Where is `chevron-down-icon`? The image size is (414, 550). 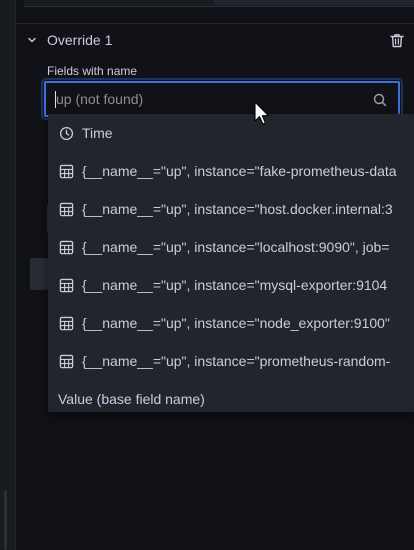
chevron-down-icon is located at coordinates (32, 40).